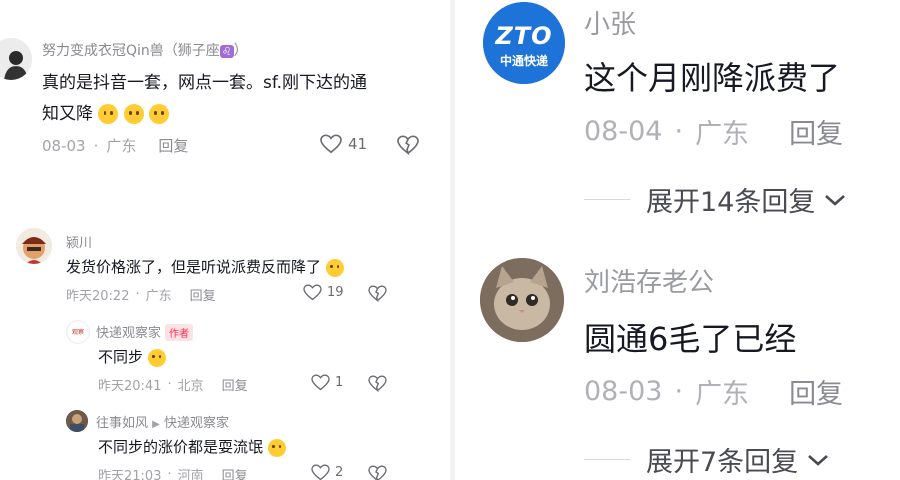 The width and height of the screenshot is (900, 480). What do you see at coordinates (130, 474) in the screenshot?
I see `reply-date: 昨天21:03` at bounding box center [130, 474].